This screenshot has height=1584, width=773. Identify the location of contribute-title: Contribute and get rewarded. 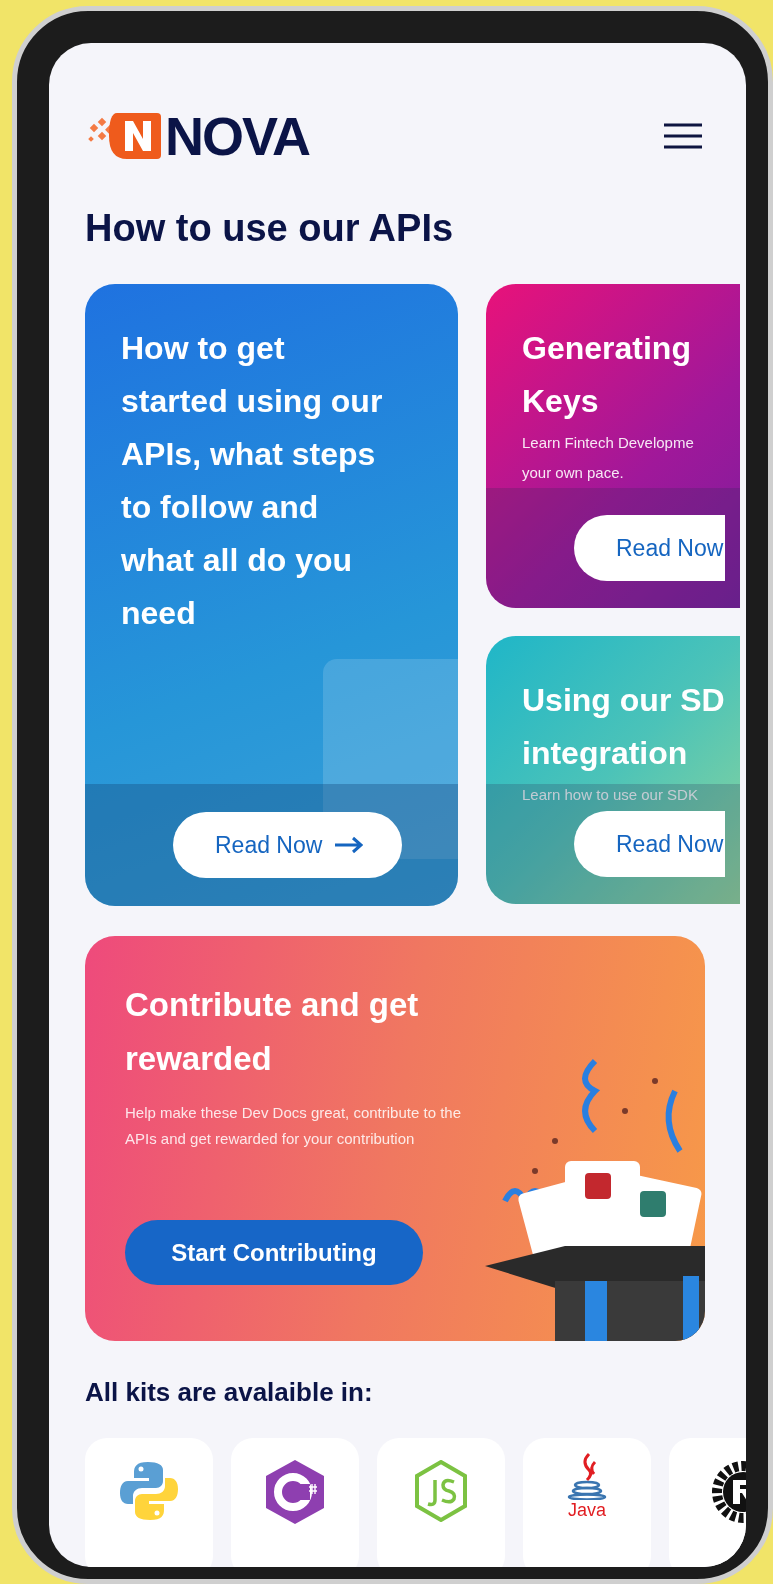
(272, 1032).